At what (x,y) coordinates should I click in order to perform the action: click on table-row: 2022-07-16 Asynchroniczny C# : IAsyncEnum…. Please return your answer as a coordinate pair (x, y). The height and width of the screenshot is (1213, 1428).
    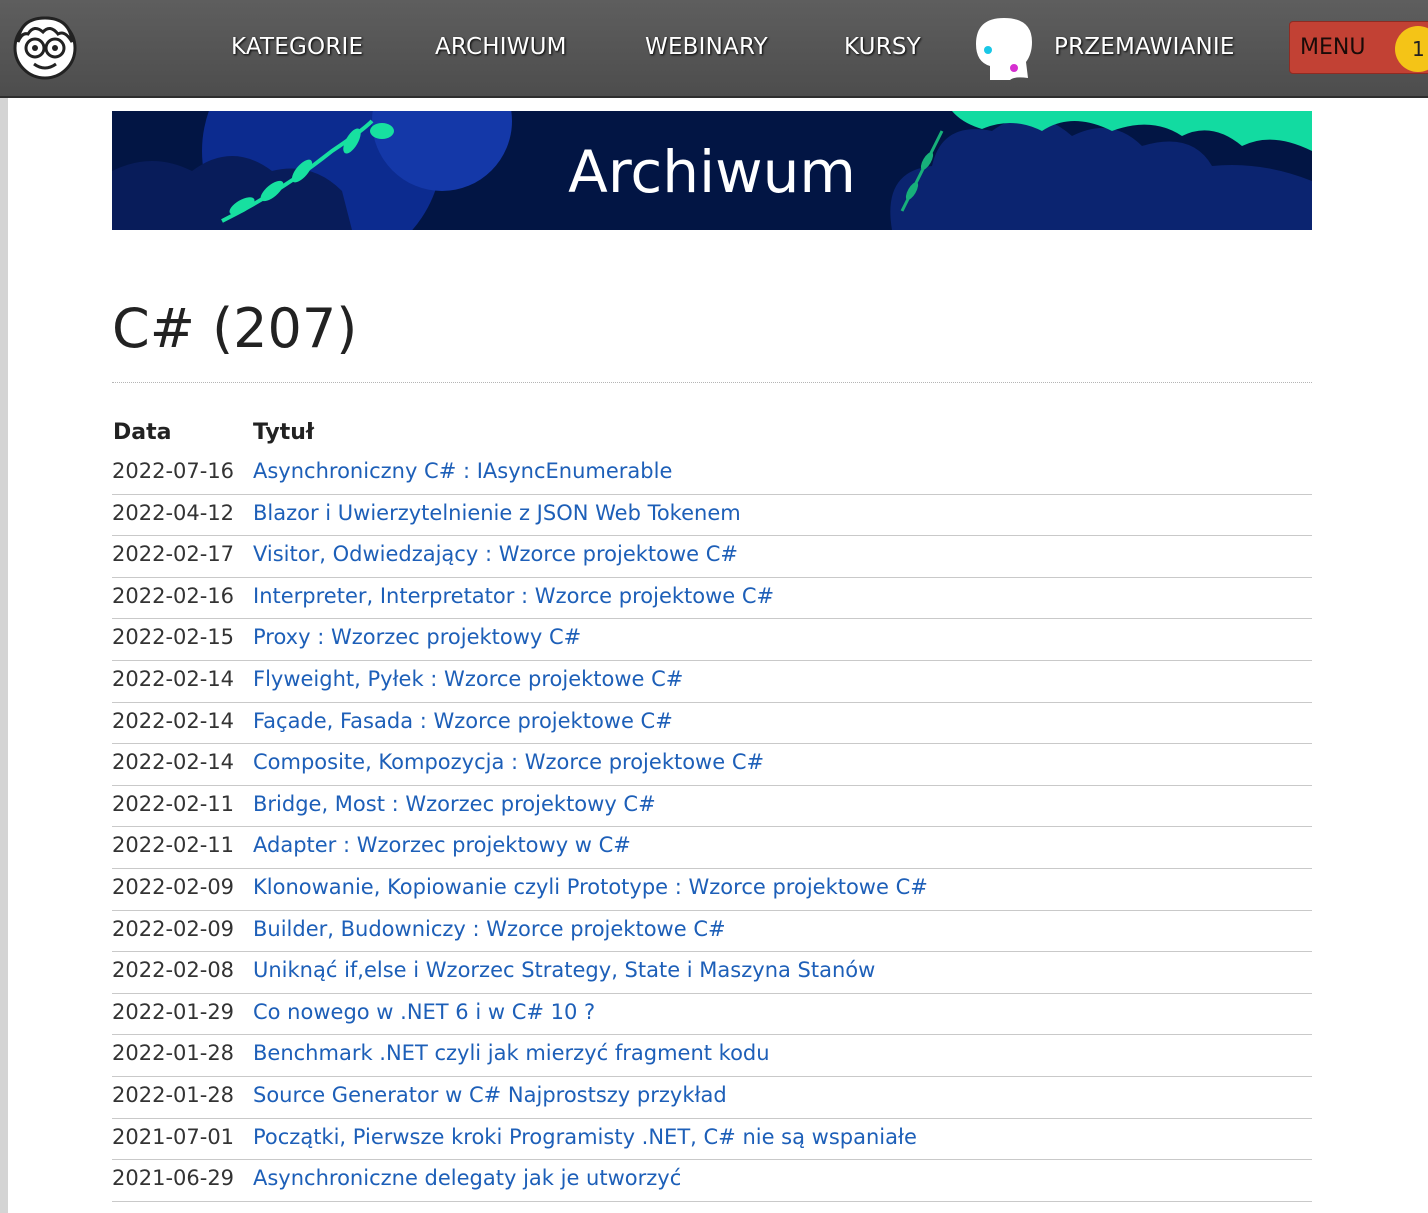
    Looking at the image, I should click on (712, 474).